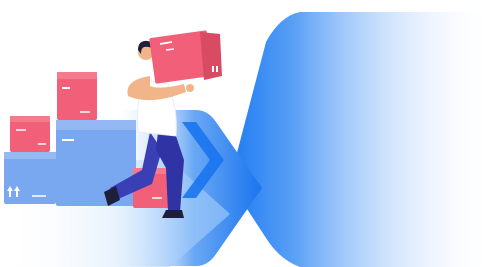 The width and height of the screenshot is (488, 267). What do you see at coordinates (77, 96) in the screenshot?
I see `box-pink-top` at bounding box center [77, 96].